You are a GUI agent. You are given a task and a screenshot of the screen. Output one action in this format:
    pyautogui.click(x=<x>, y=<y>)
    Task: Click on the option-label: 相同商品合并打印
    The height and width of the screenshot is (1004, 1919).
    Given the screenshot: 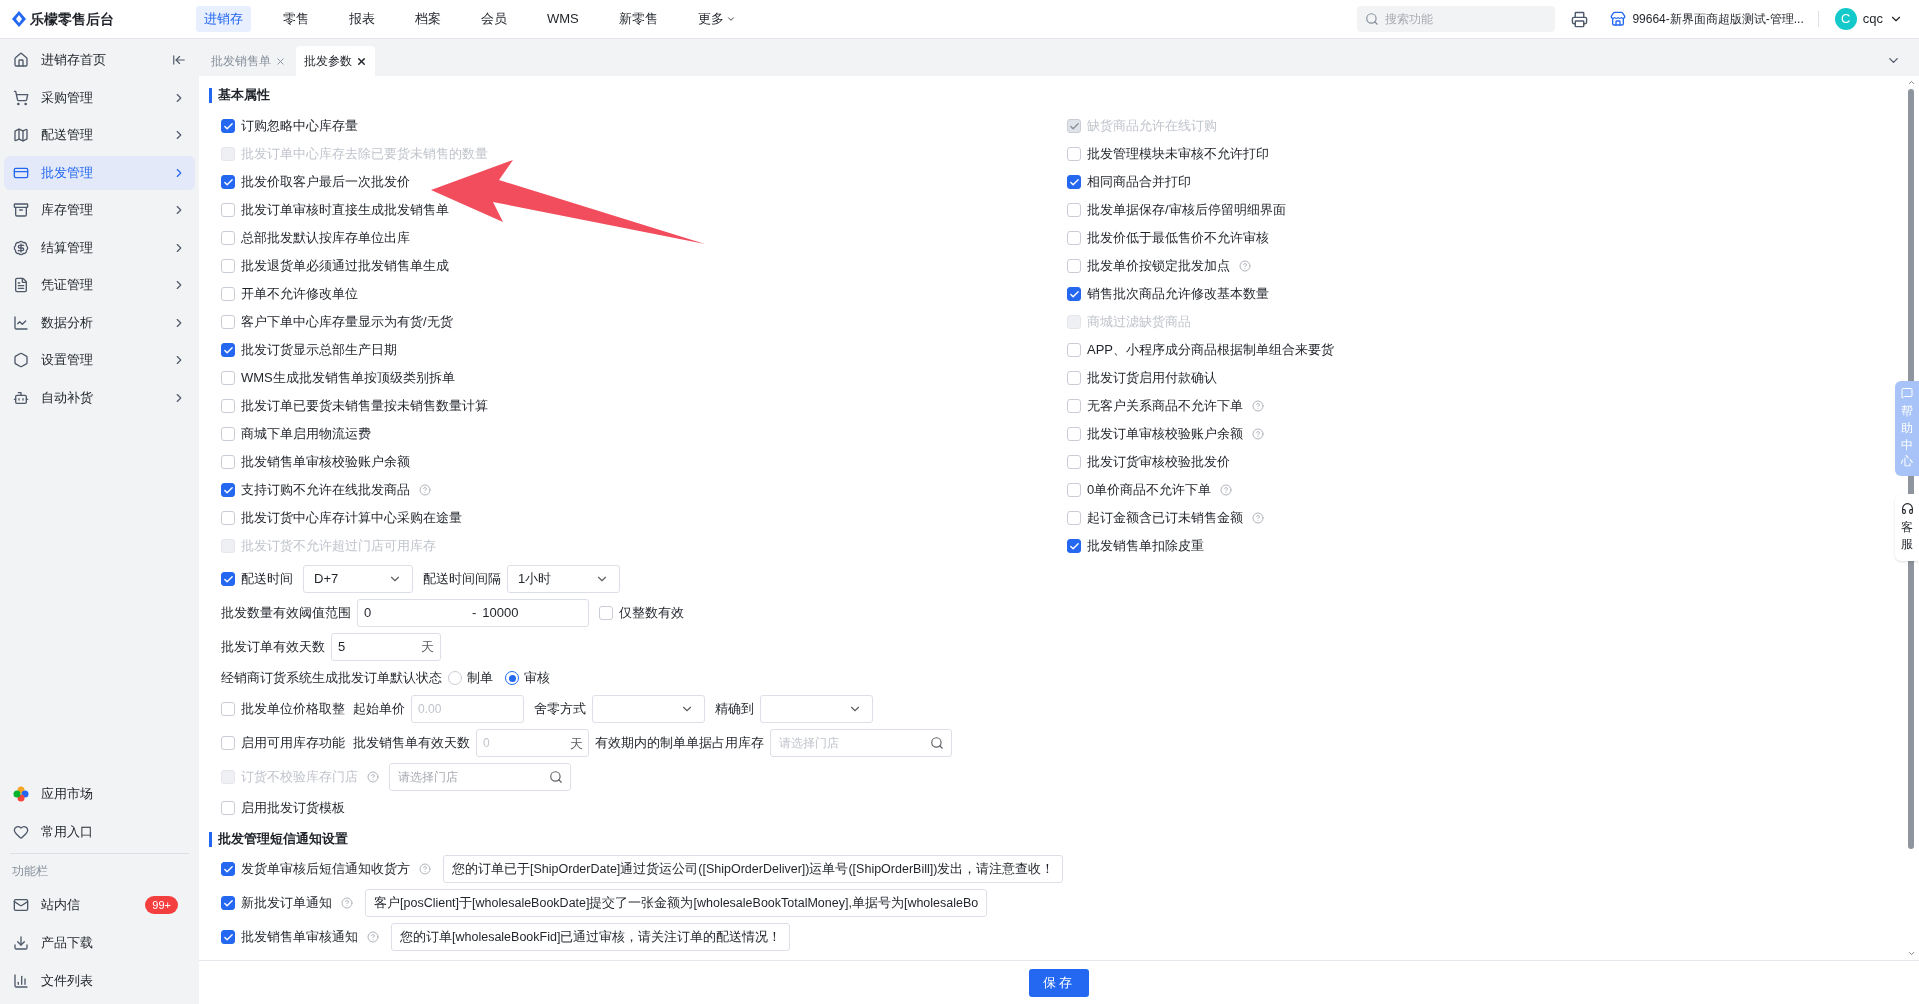 What is the action you would take?
    pyautogui.click(x=1139, y=182)
    